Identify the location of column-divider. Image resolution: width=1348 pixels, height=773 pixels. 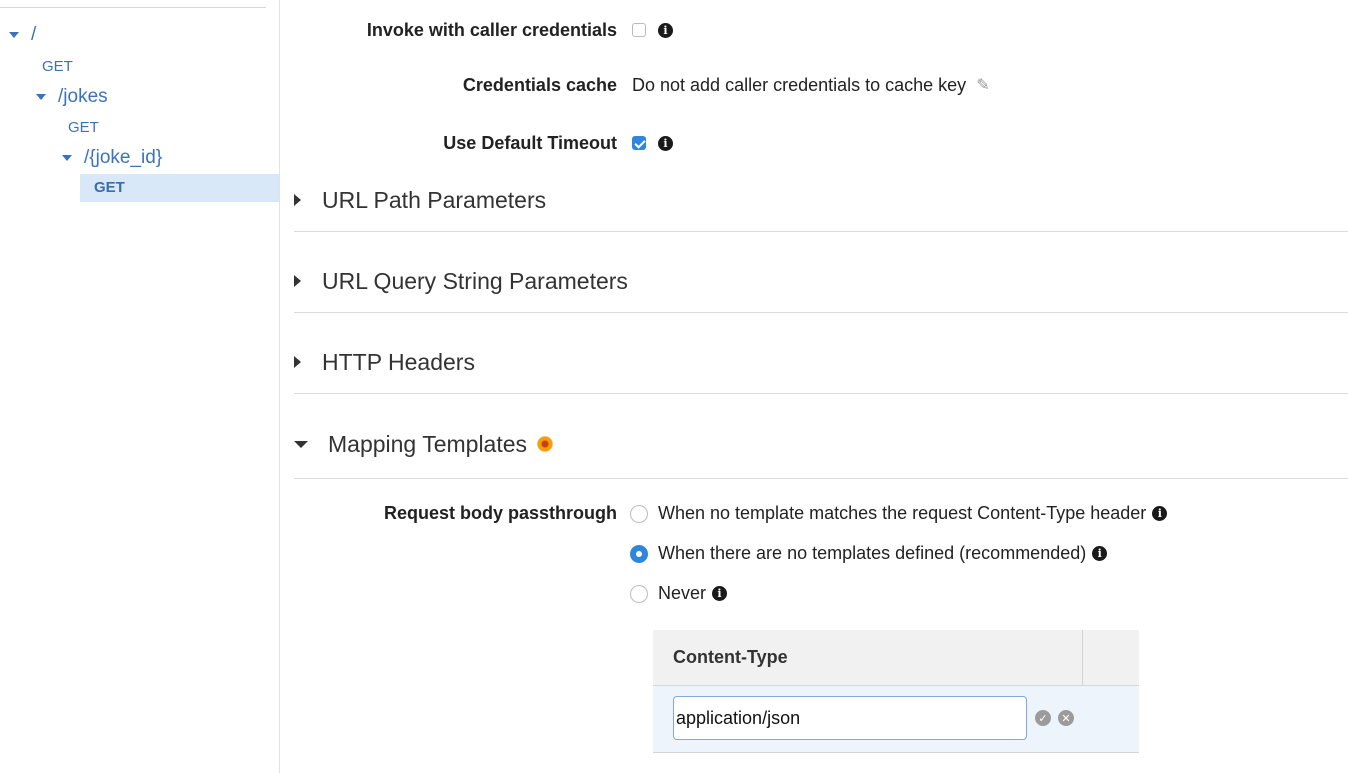
(1082, 657).